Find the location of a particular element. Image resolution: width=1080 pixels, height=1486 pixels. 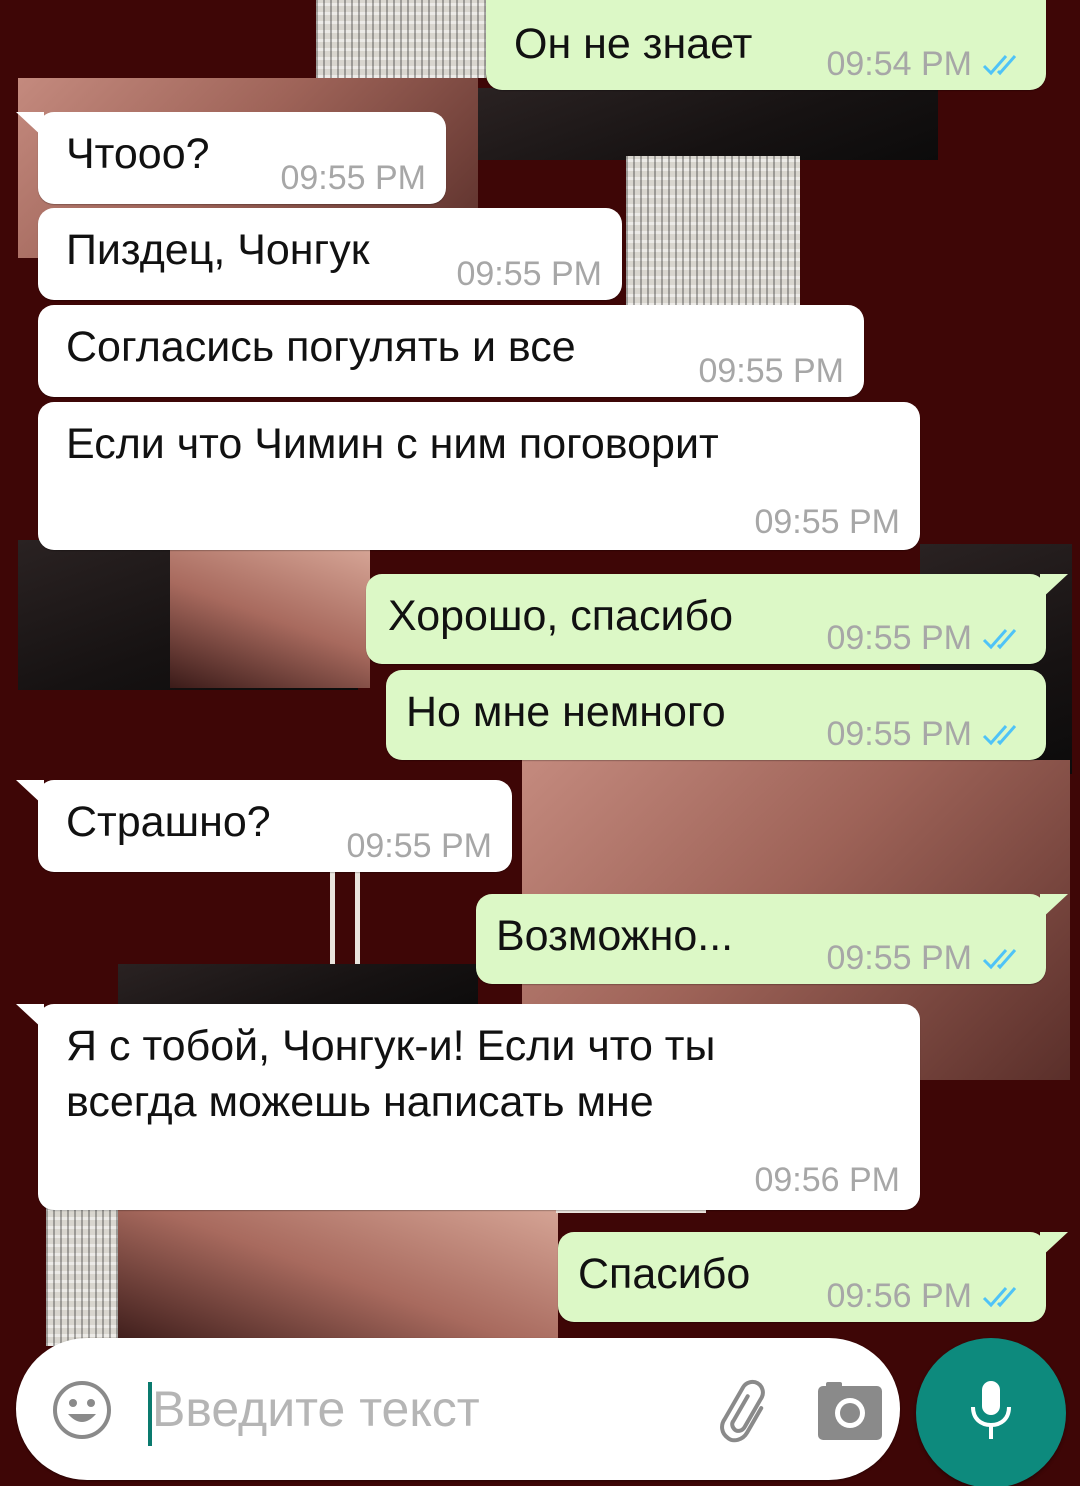

message-bubble-outgoing: Спасибо 09:56 PM is located at coordinates (813, 1277).